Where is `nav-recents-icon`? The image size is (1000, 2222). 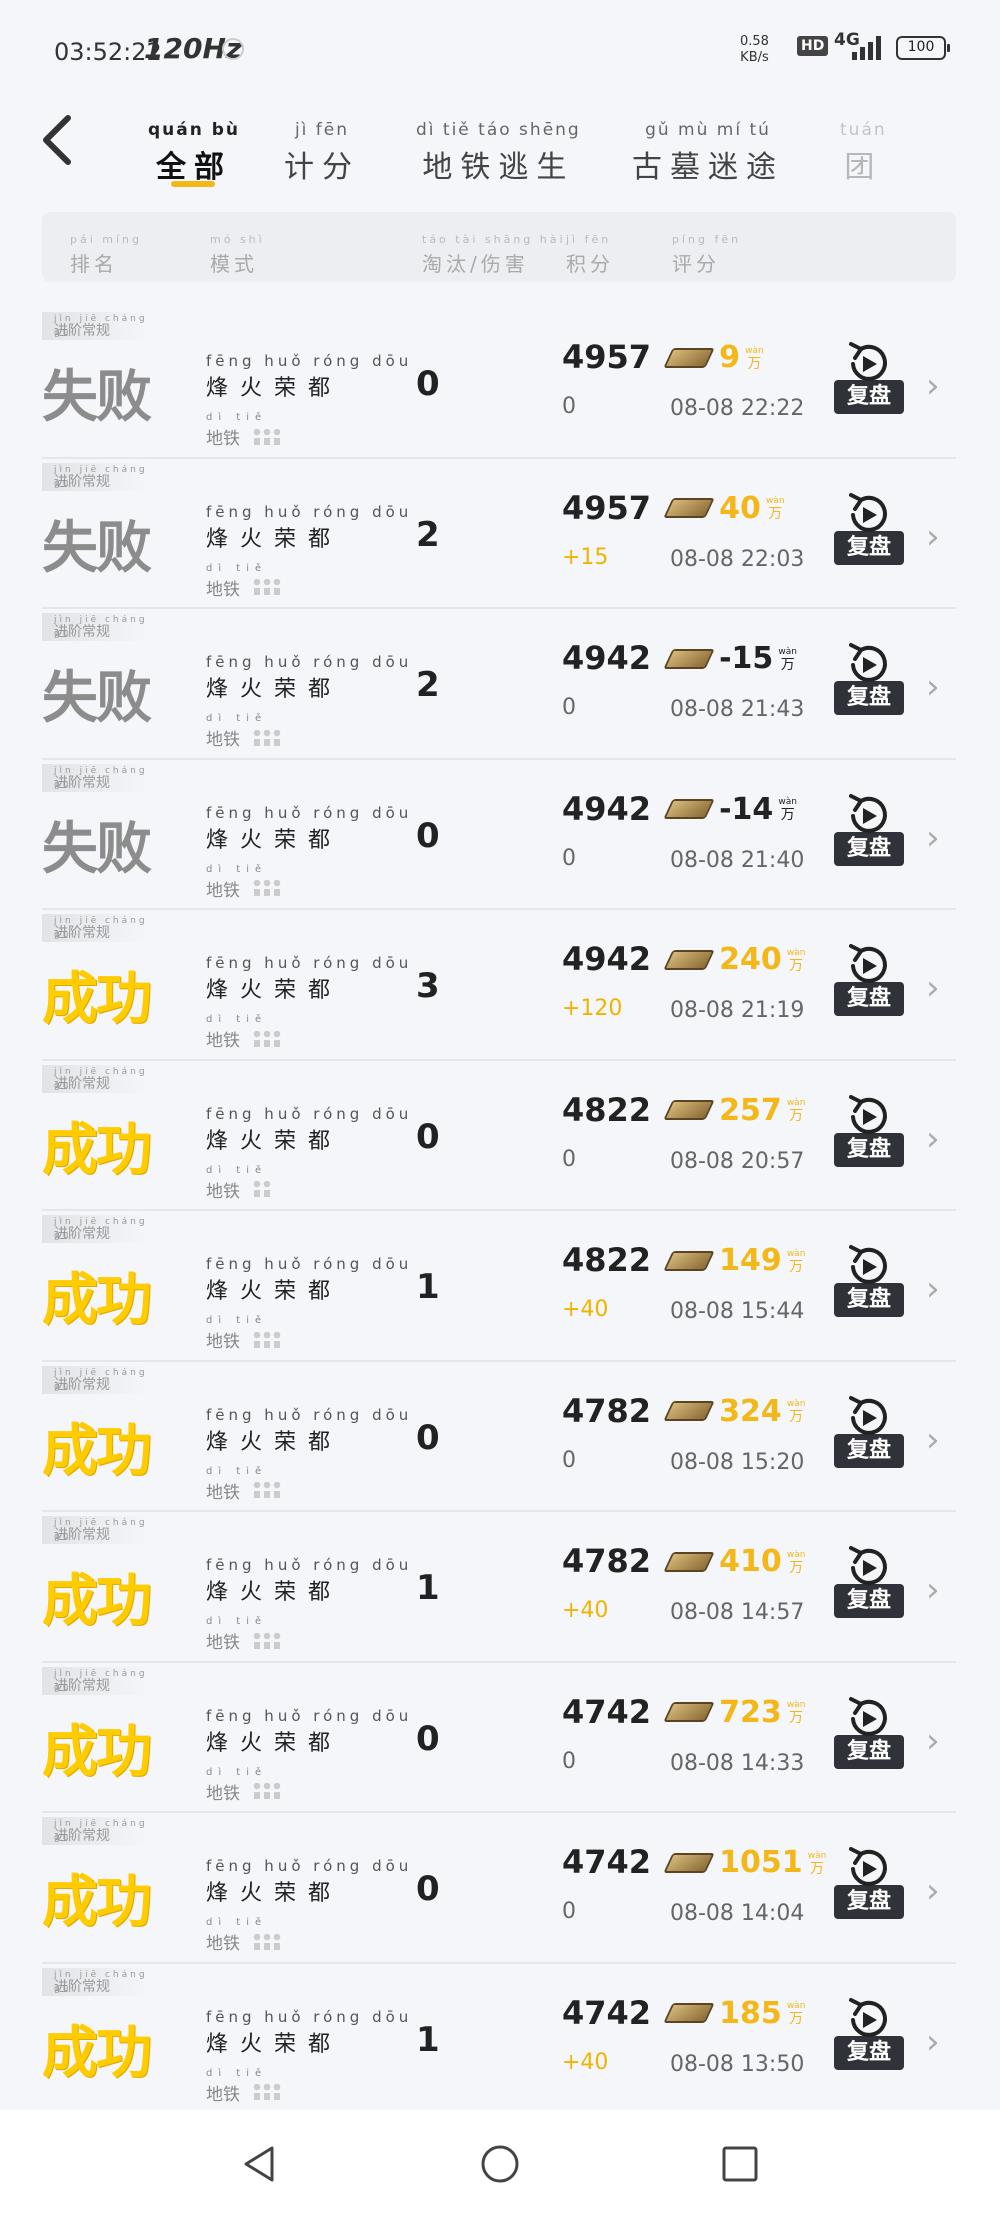 nav-recents-icon is located at coordinates (740, 2164).